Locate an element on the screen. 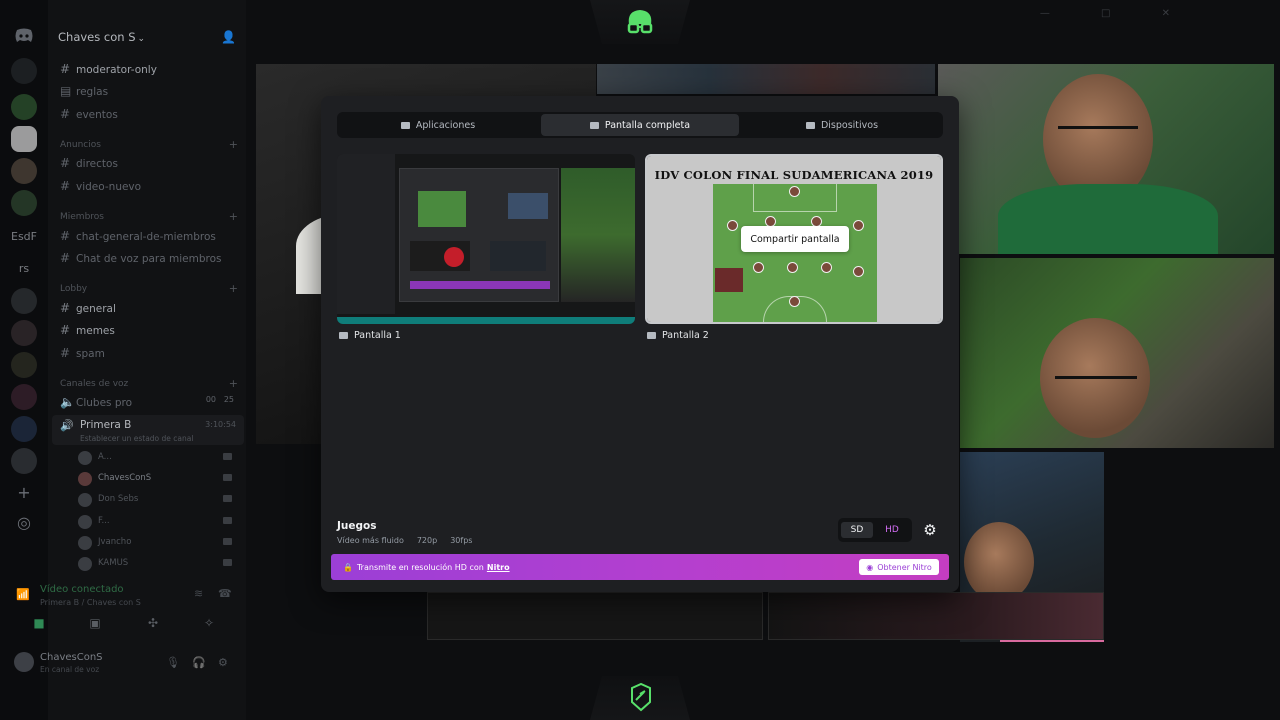  share-screen-button: Compartir pantalla is located at coordinates (795, 239).